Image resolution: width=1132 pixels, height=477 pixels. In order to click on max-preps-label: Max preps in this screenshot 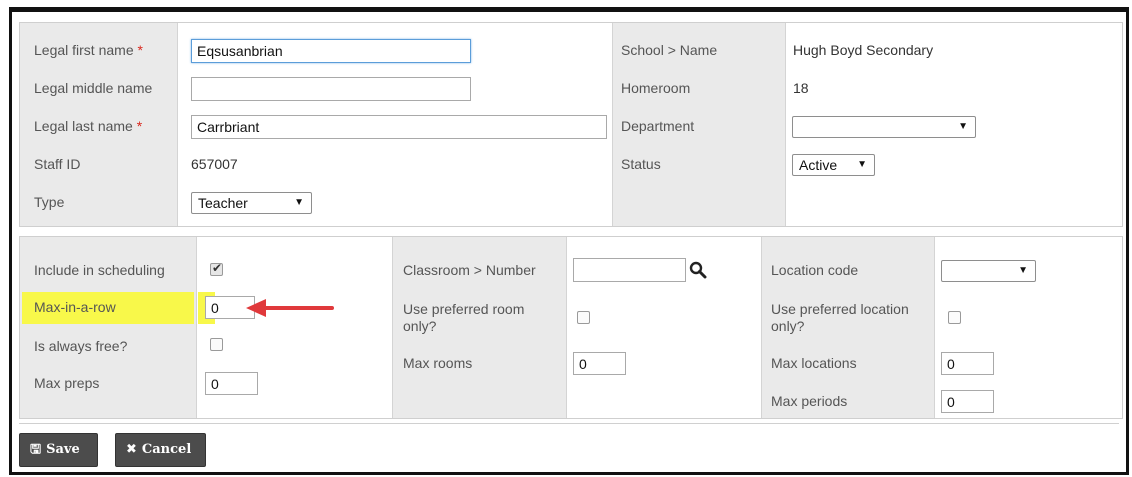, I will do `click(67, 383)`.